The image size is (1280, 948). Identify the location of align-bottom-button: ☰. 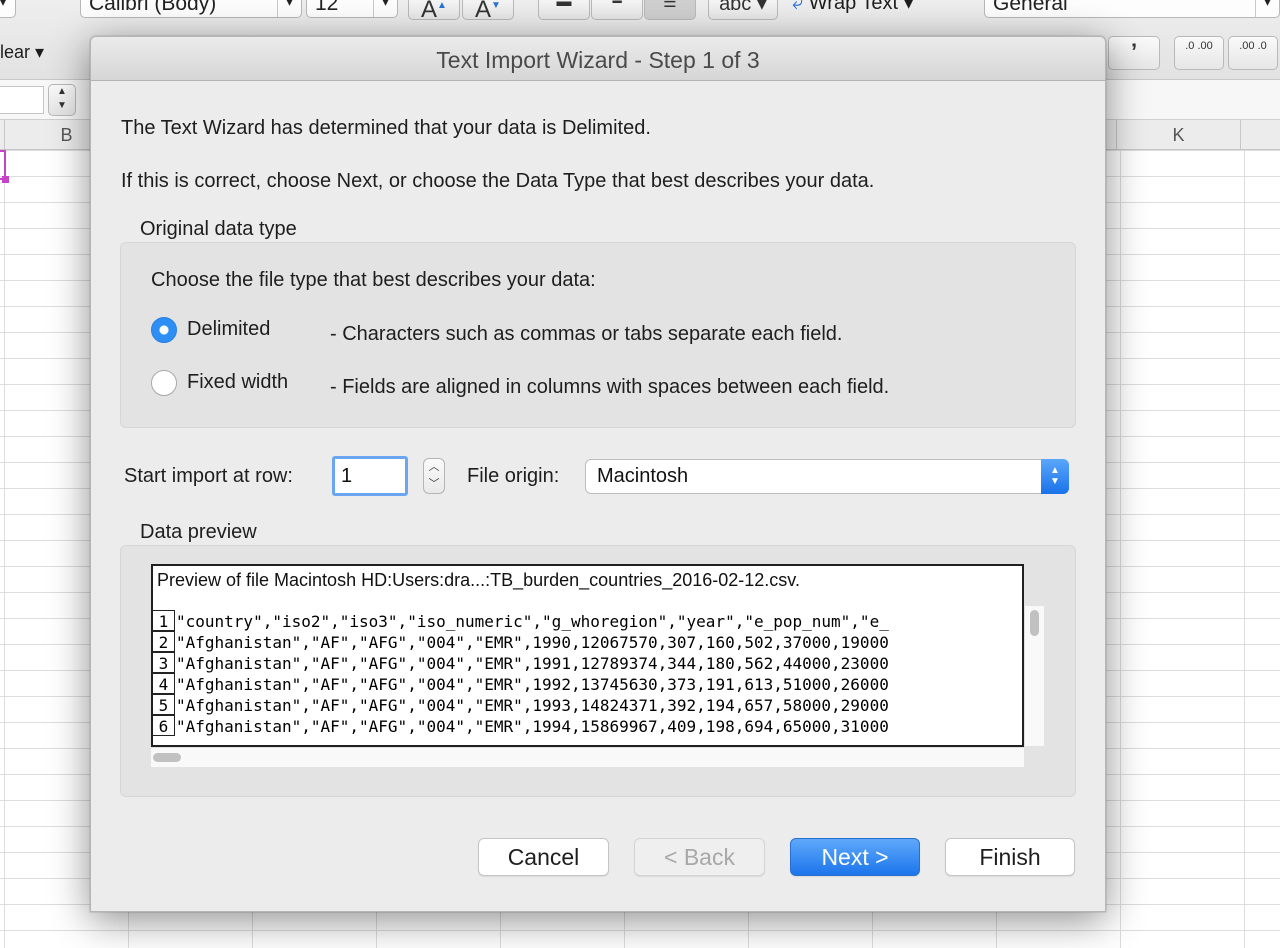
(670, 10).